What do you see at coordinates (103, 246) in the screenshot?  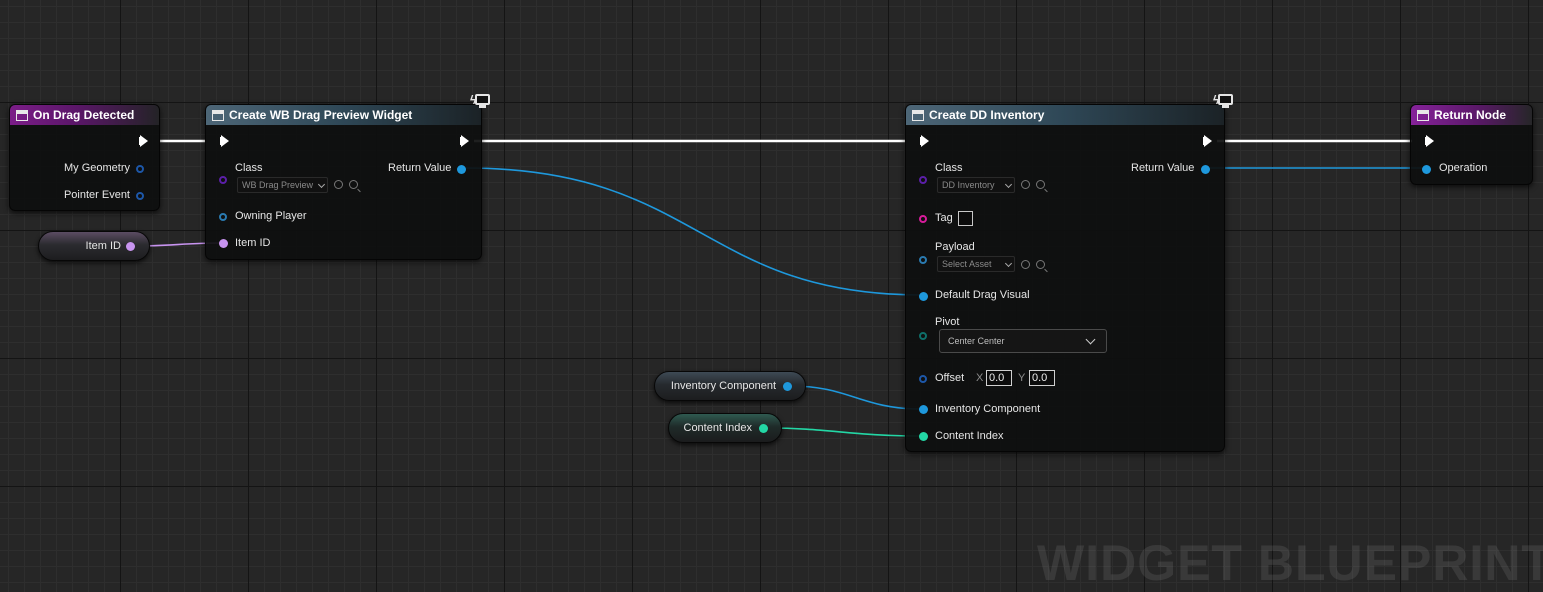 I see `item-id-variable-label: Item ID` at bounding box center [103, 246].